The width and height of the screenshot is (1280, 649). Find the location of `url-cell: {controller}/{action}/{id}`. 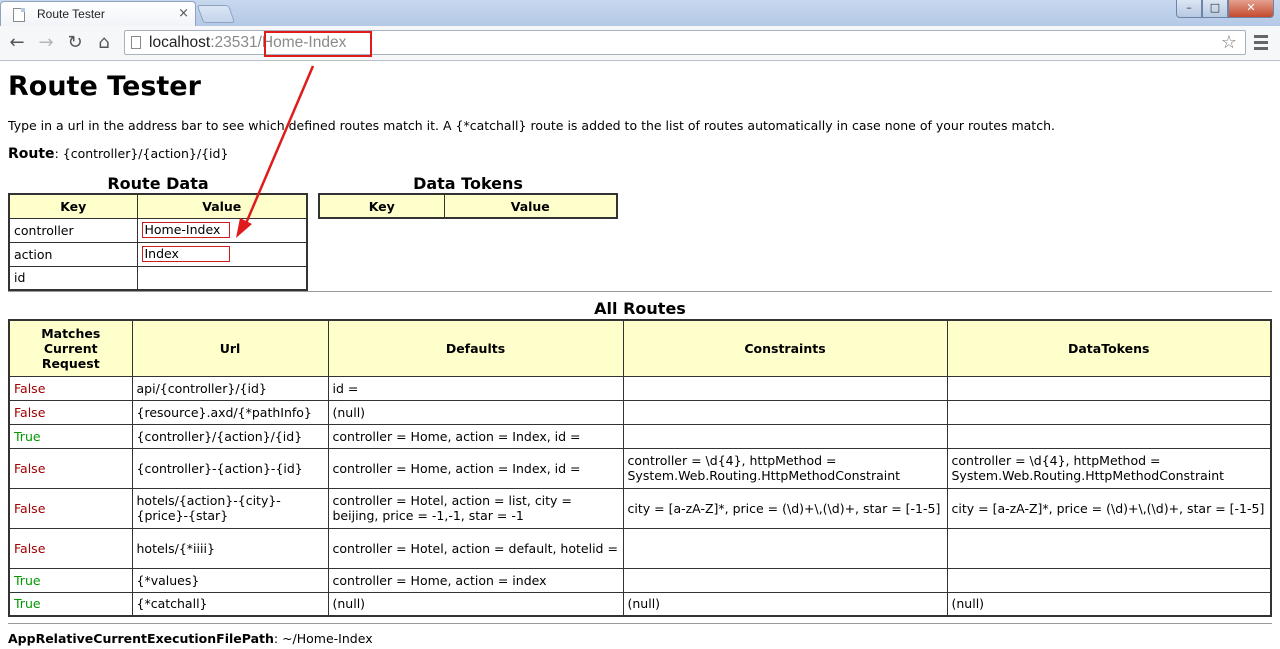

url-cell: {controller}/{action}/{id} is located at coordinates (230, 436).